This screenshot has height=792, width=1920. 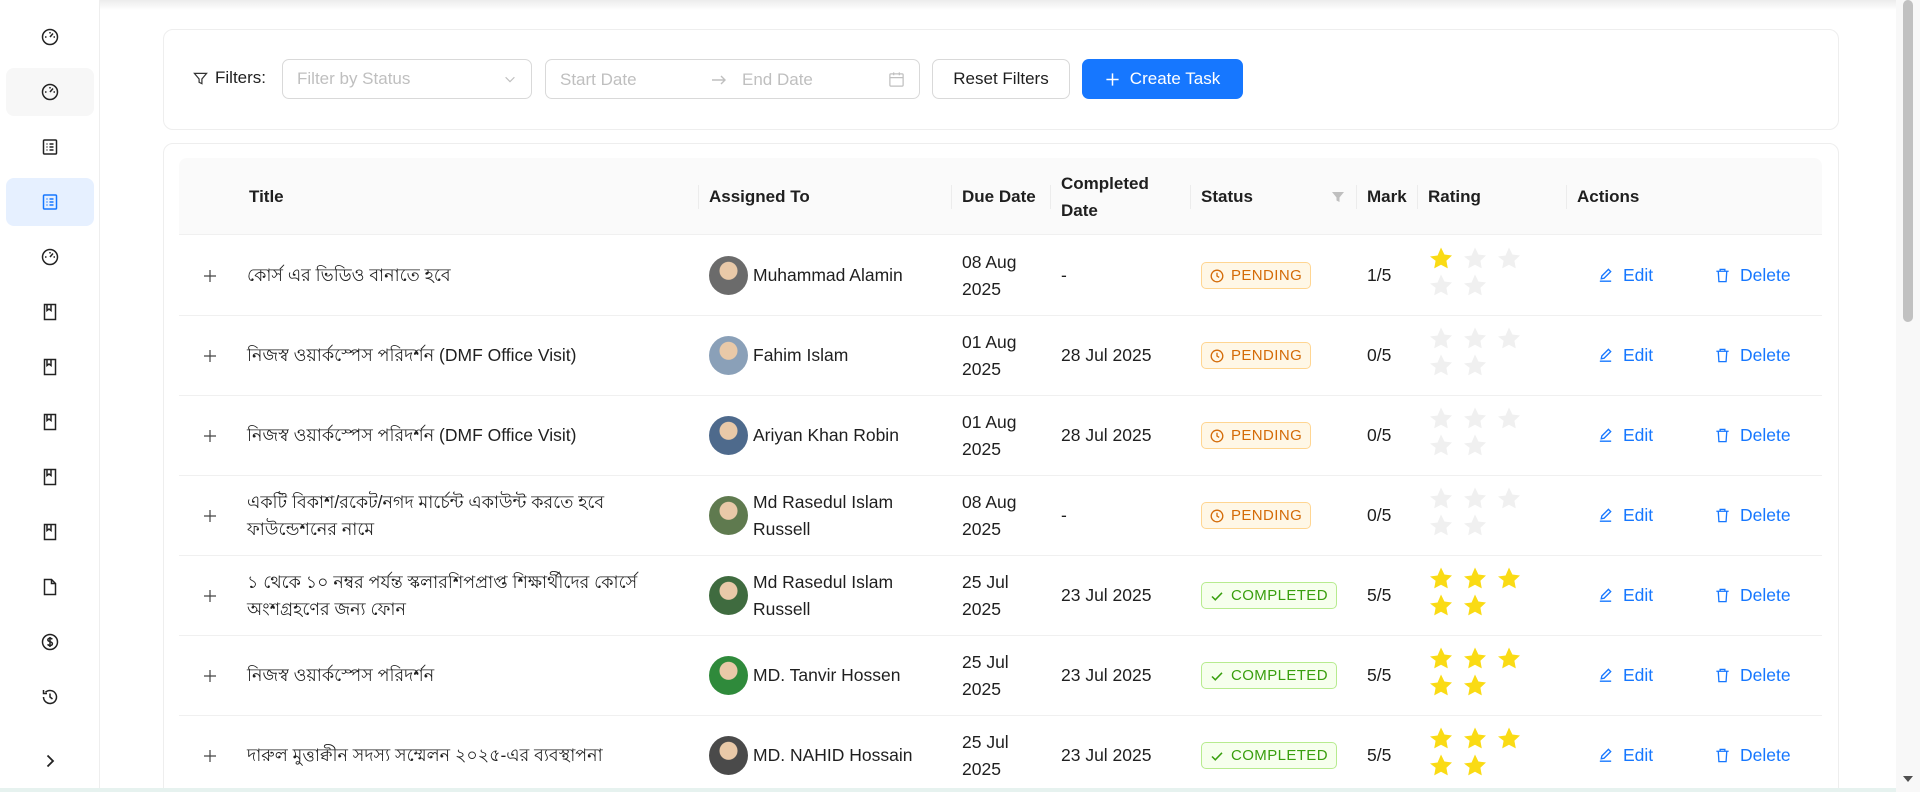 What do you see at coordinates (1279, 675) in the screenshot?
I see `status-text: COMPLETED` at bounding box center [1279, 675].